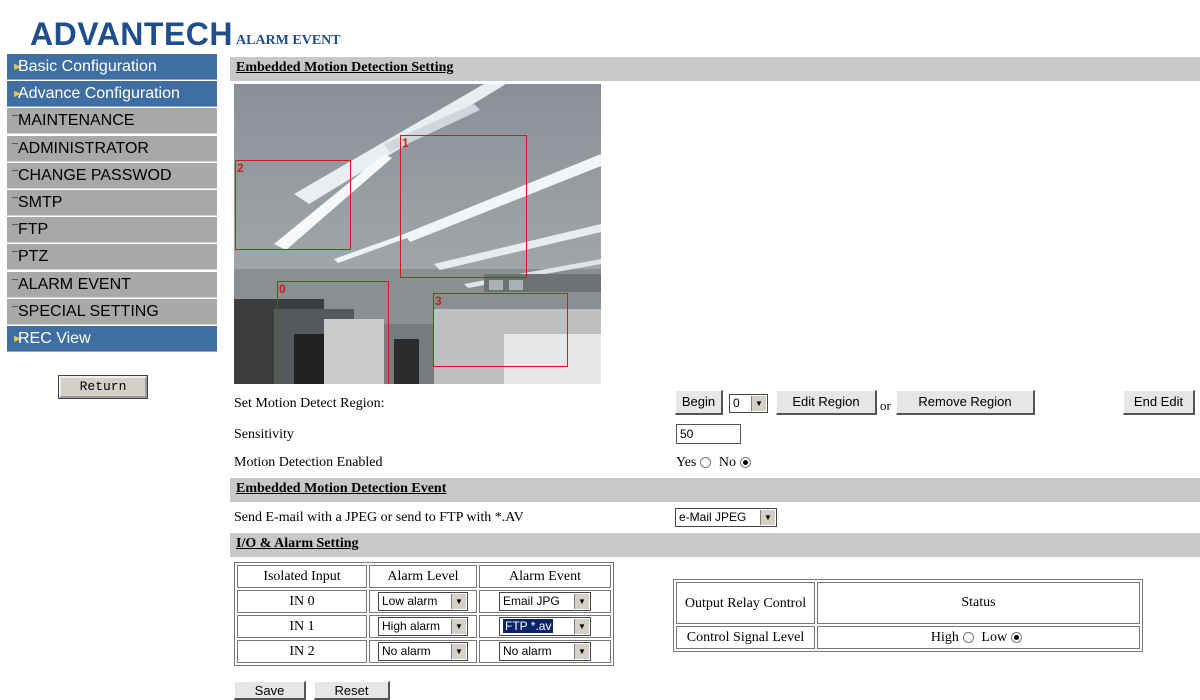 This screenshot has height=700, width=1200. What do you see at coordinates (112, 175) in the screenshot?
I see `sidebar-item-change-password: ¯CHANGE PASSWOD` at bounding box center [112, 175].